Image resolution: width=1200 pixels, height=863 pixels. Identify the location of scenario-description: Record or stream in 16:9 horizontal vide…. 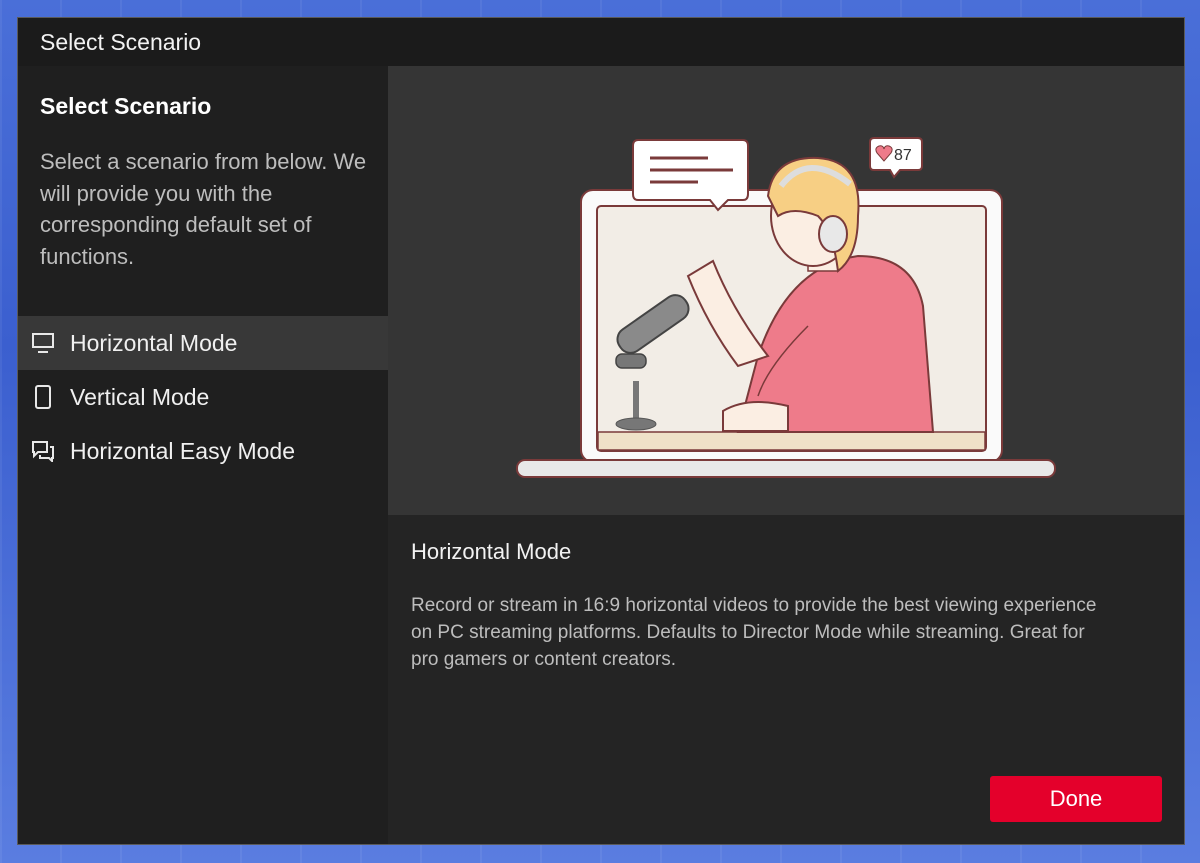
(754, 632).